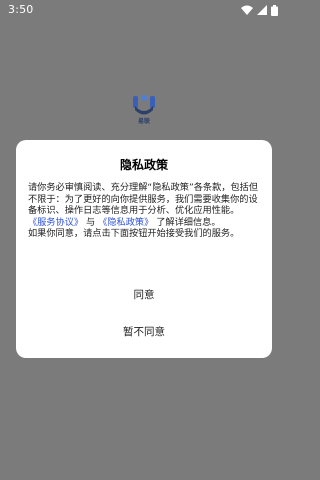 This screenshot has height=480, width=320. Describe the element at coordinates (144, 11) in the screenshot. I see `status-bar: 3:50` at that location.